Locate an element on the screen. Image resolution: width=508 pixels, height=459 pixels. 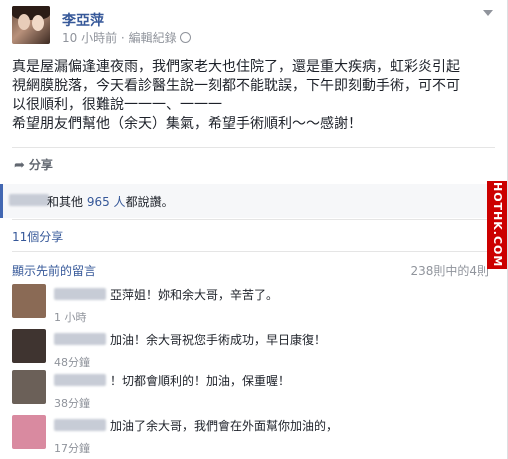
author-avatar is located at coordinates (31, 25).